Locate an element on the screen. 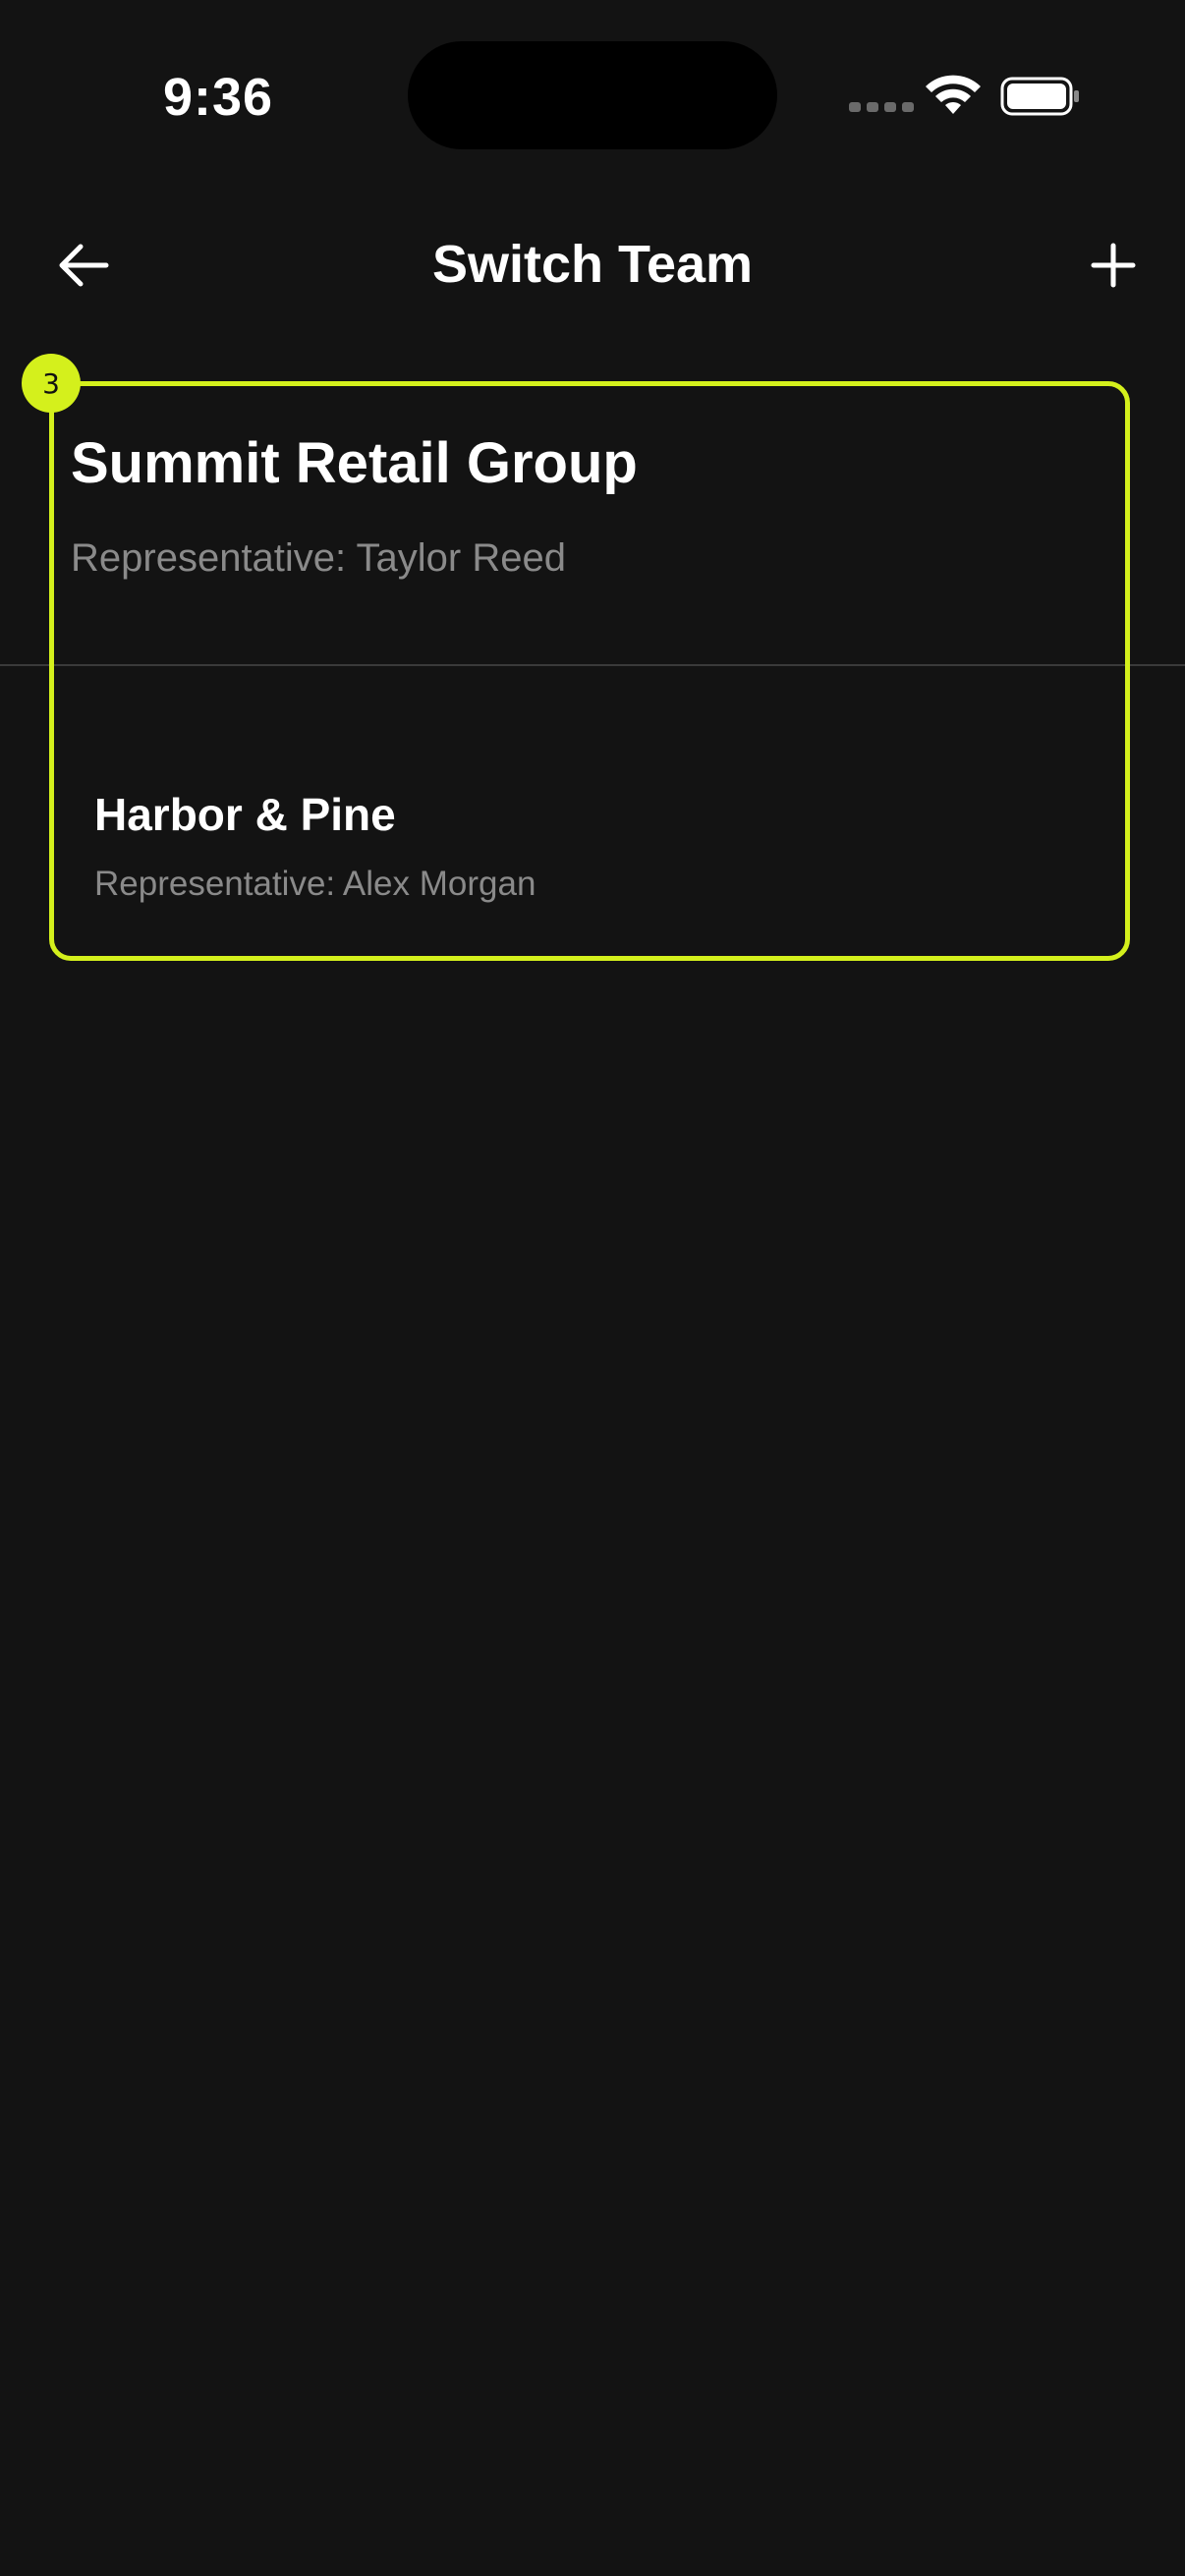 This screenshot has height=2576, width=1185. header: Switch Team is located at coordinates (592, 265).